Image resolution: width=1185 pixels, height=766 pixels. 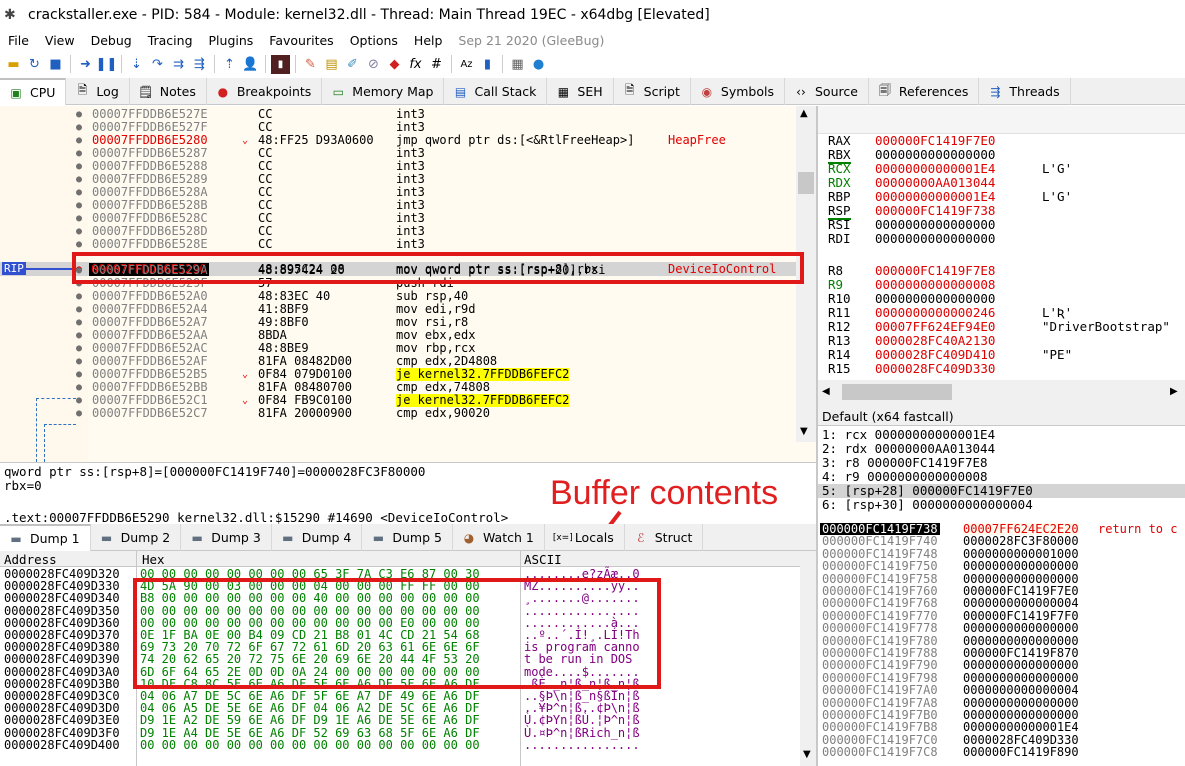 I want to click on stop-icon: ■, so click(x=55, y=64).